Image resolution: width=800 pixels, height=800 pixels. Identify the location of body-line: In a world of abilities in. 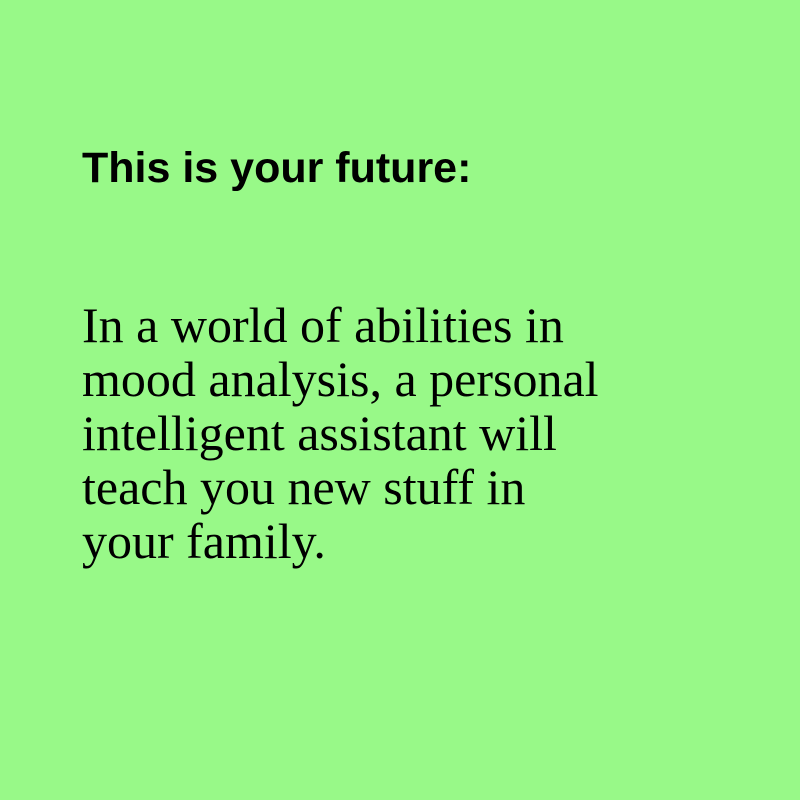
(323, 325).